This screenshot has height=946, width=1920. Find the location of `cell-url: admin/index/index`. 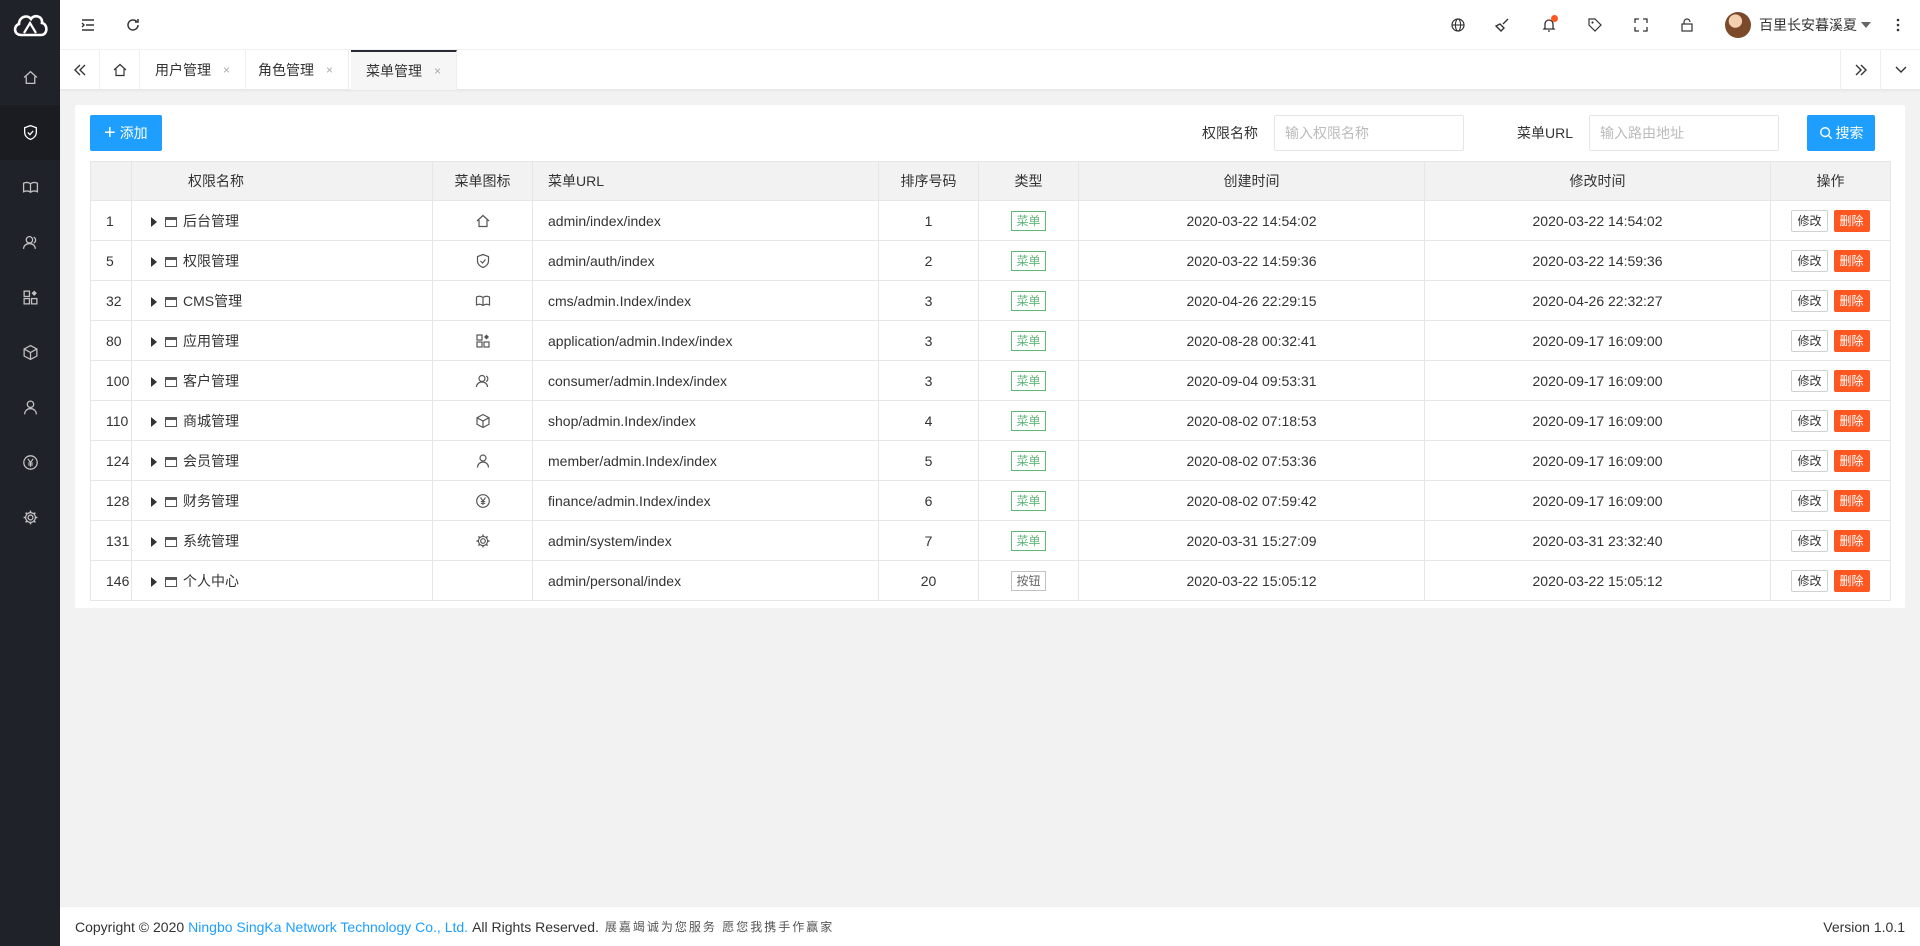

cell-url: admin/index/index is located at coordinates (705, 220).